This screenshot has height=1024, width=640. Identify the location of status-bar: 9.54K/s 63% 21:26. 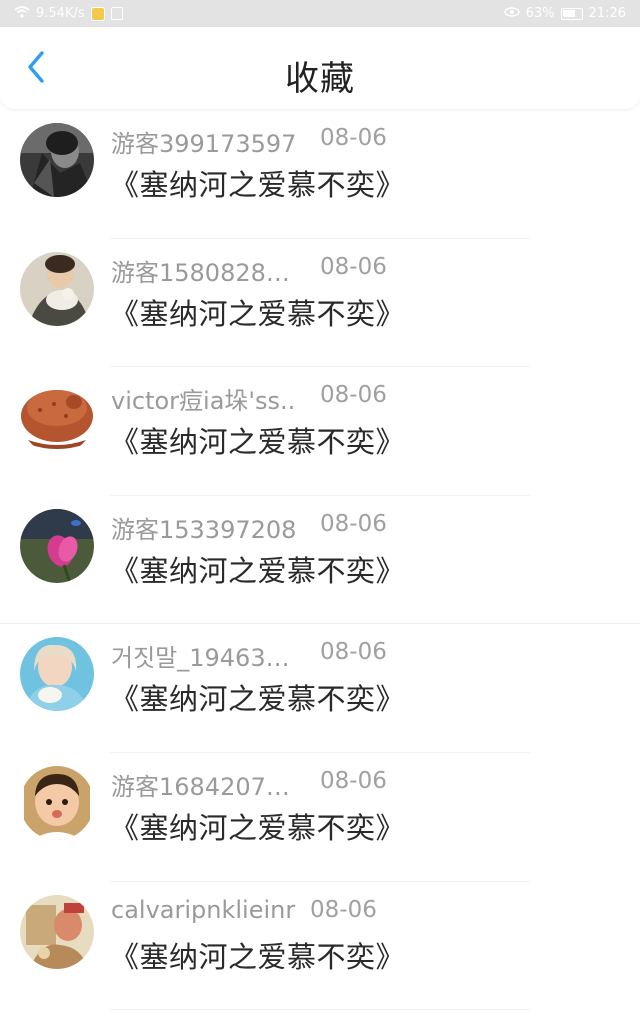
(320, 13).